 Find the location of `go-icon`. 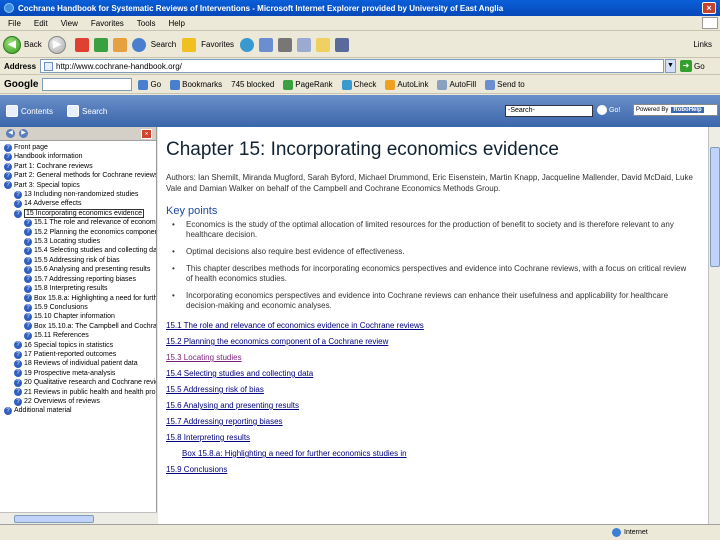

go-icon is located at coordinates (143, 84).